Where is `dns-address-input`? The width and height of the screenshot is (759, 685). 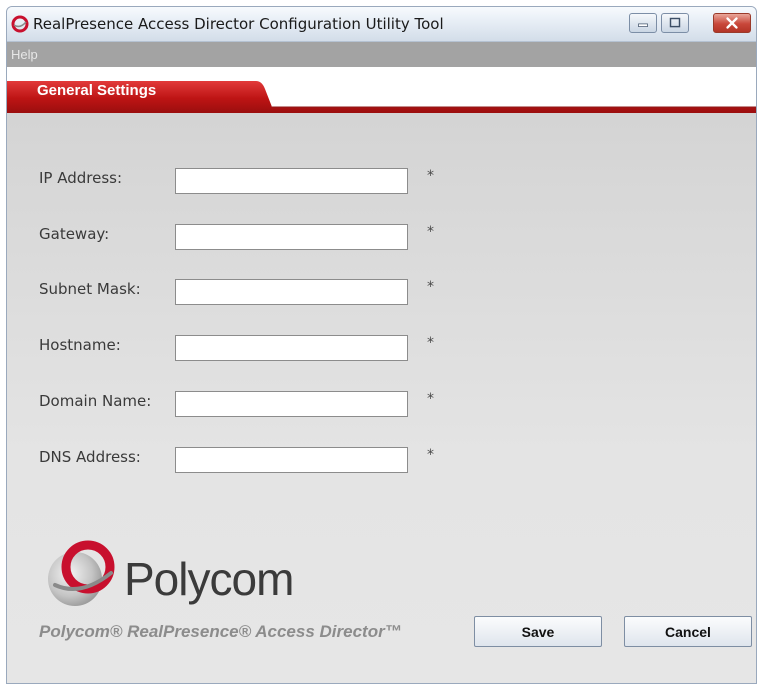 dns-address-input is located at coordinates (291, 460).